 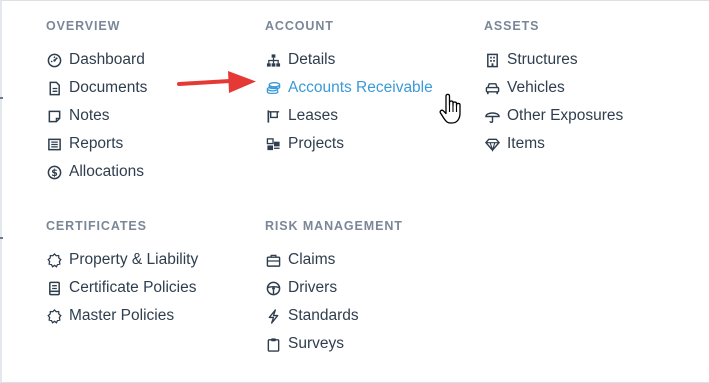 I want to click on menu-item-allocations: $ Allocations, so click(x=96, y=172).